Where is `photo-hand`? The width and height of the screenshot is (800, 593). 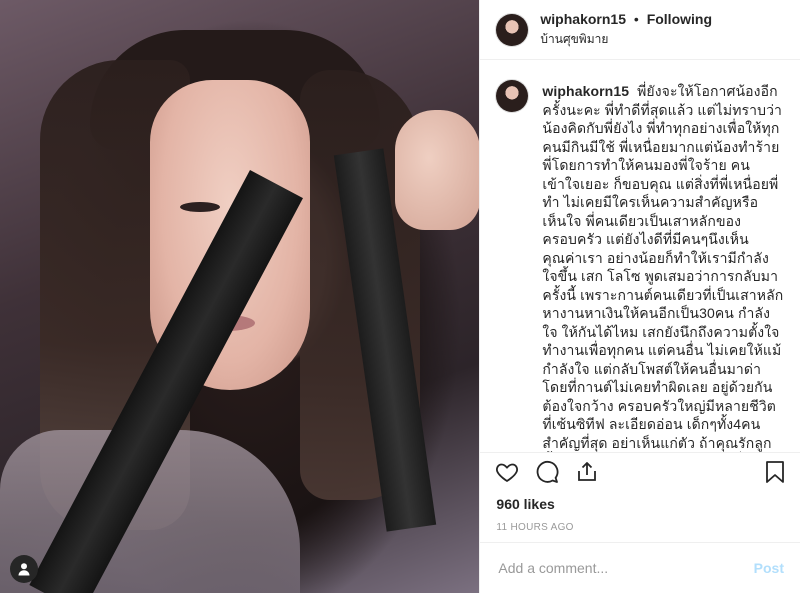
photo-hand is located at coordinates (437, 170).